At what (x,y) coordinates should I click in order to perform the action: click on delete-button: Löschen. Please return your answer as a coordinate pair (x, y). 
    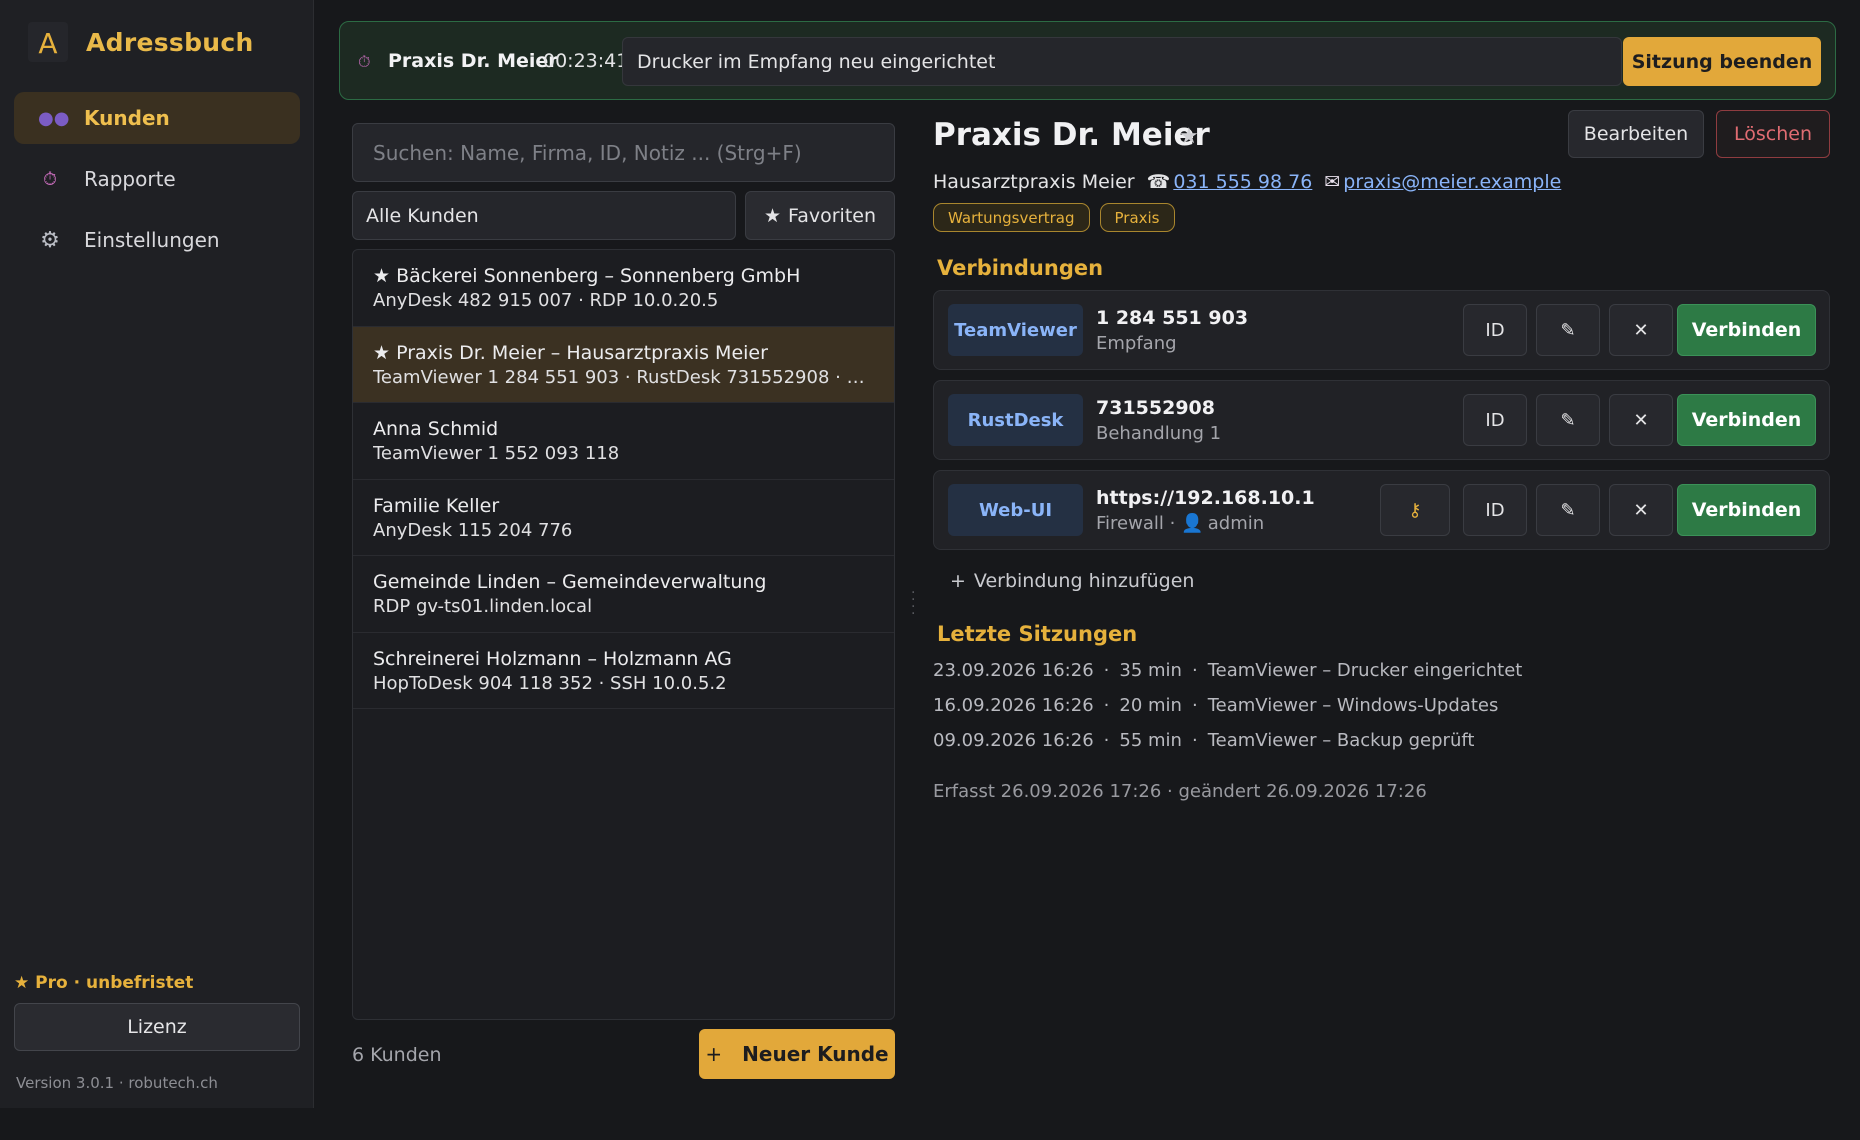
    Looking at the image, I should click on (1773, 134).